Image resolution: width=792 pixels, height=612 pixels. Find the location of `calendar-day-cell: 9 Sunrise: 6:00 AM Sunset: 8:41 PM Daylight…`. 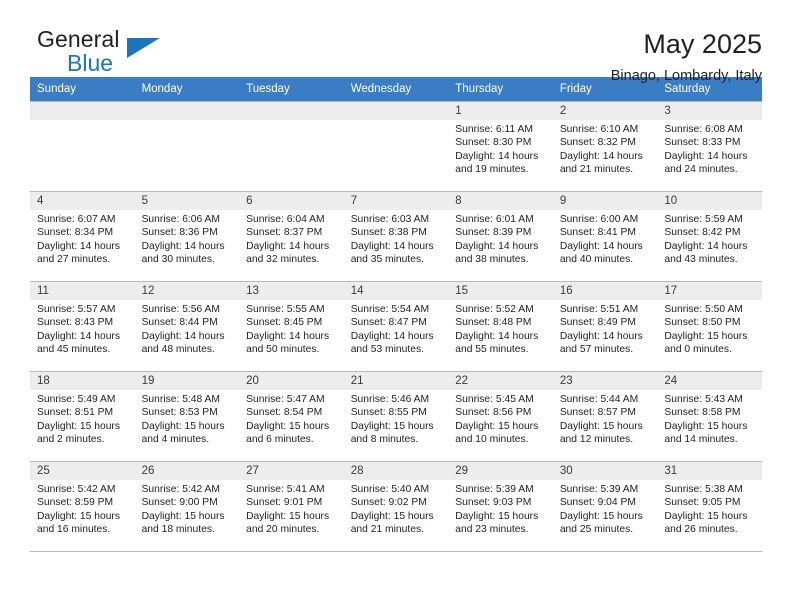

calendar-day-cell: 9 Sunrise: 6:00 AM Sunset: 8:41 PM Daylight… is located at coordinates (605, 236).